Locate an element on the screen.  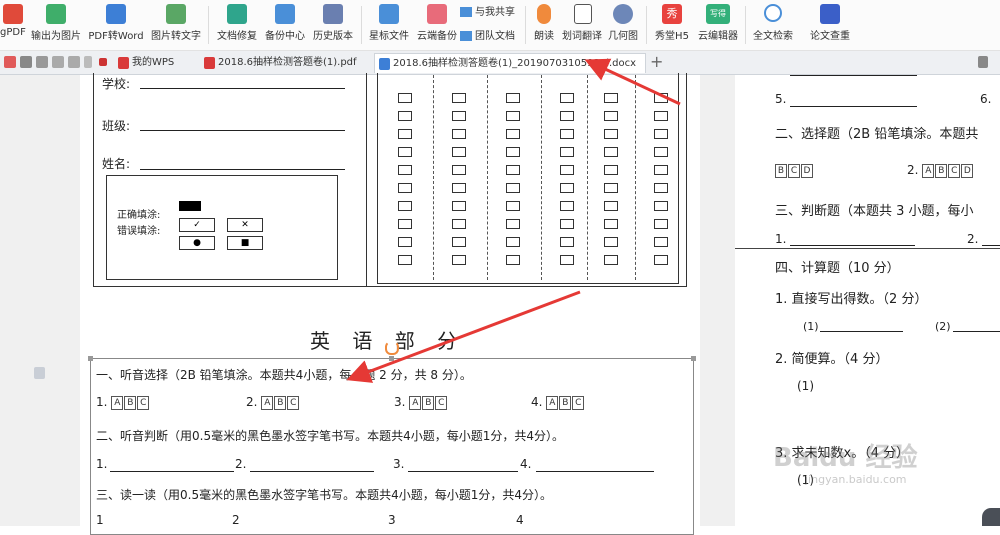
arrow-to-text is located at coordinates (463, 336).